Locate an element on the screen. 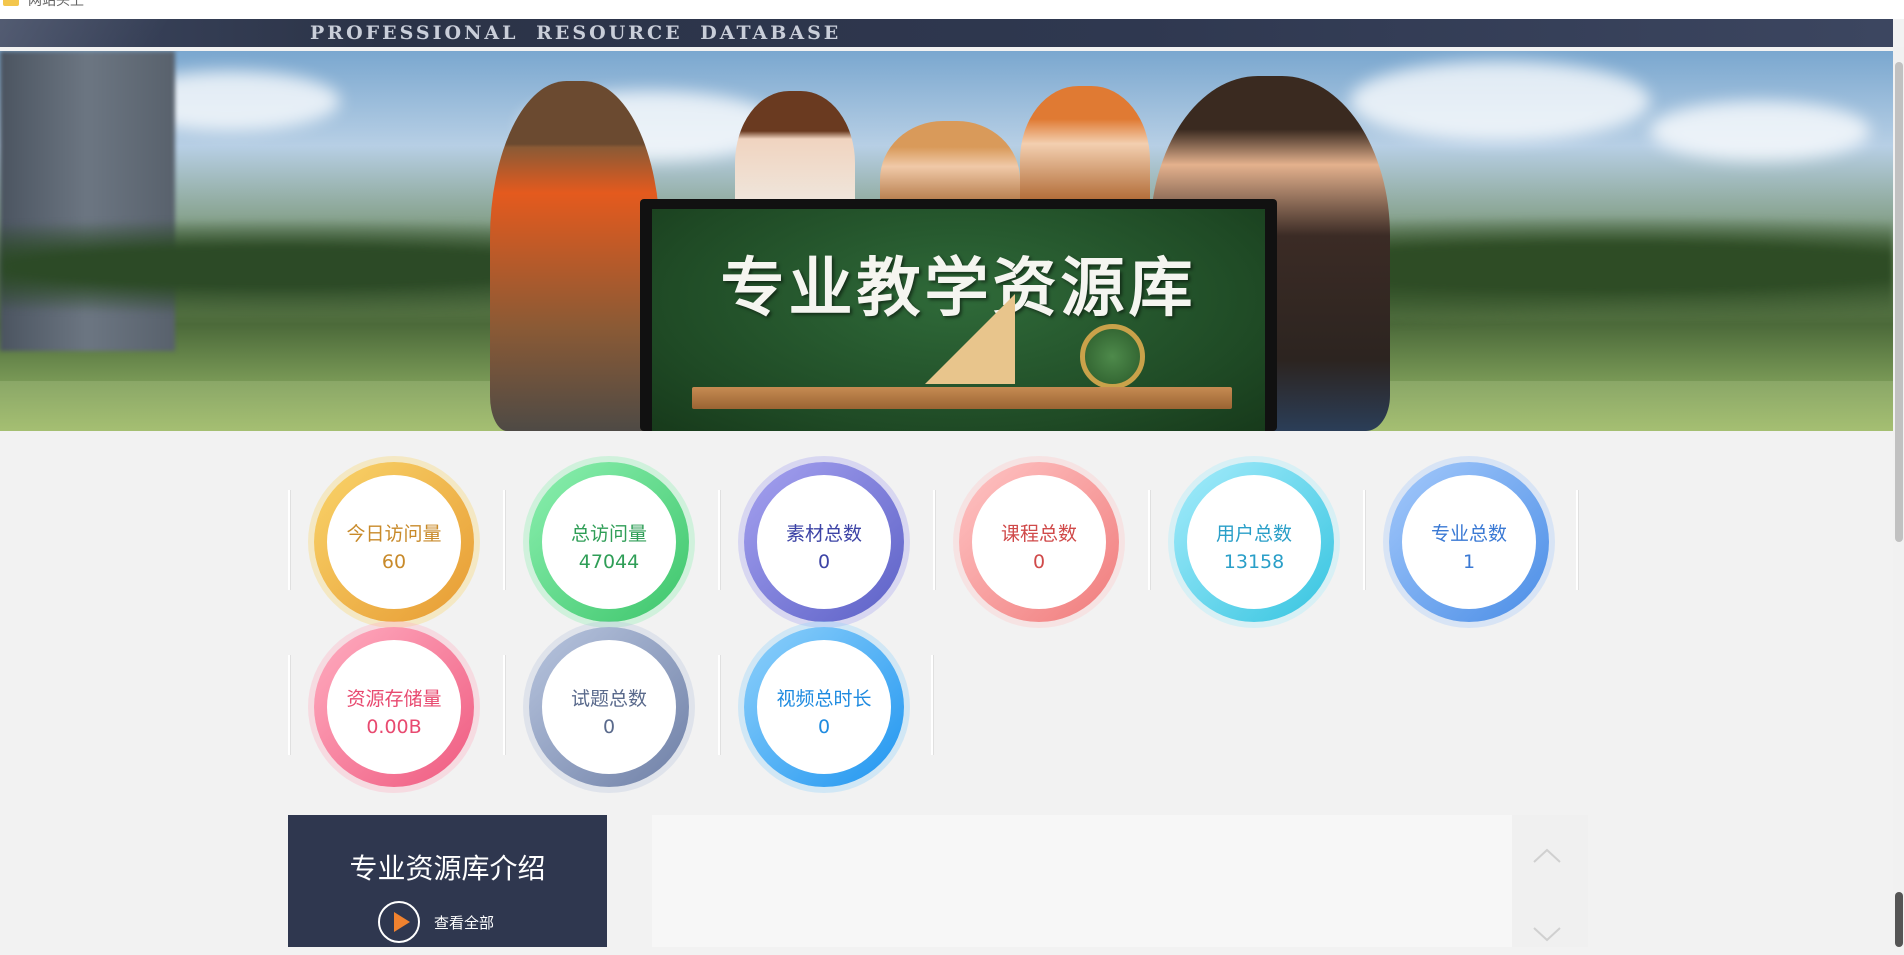 This screenshot has width=1904, height=955. stat-card: 视频总时长 0 is located at coordinates (825, 707).